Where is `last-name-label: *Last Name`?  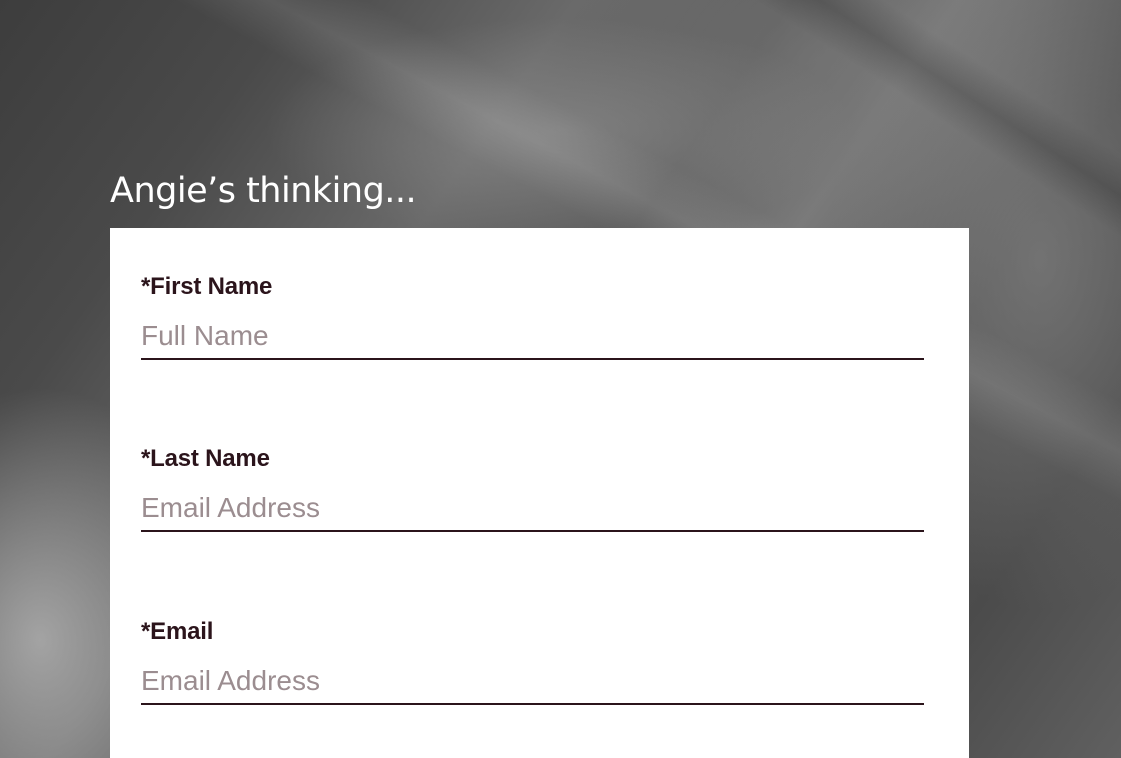 last-name-label: *Last Name is located at coordinates (205, 458).